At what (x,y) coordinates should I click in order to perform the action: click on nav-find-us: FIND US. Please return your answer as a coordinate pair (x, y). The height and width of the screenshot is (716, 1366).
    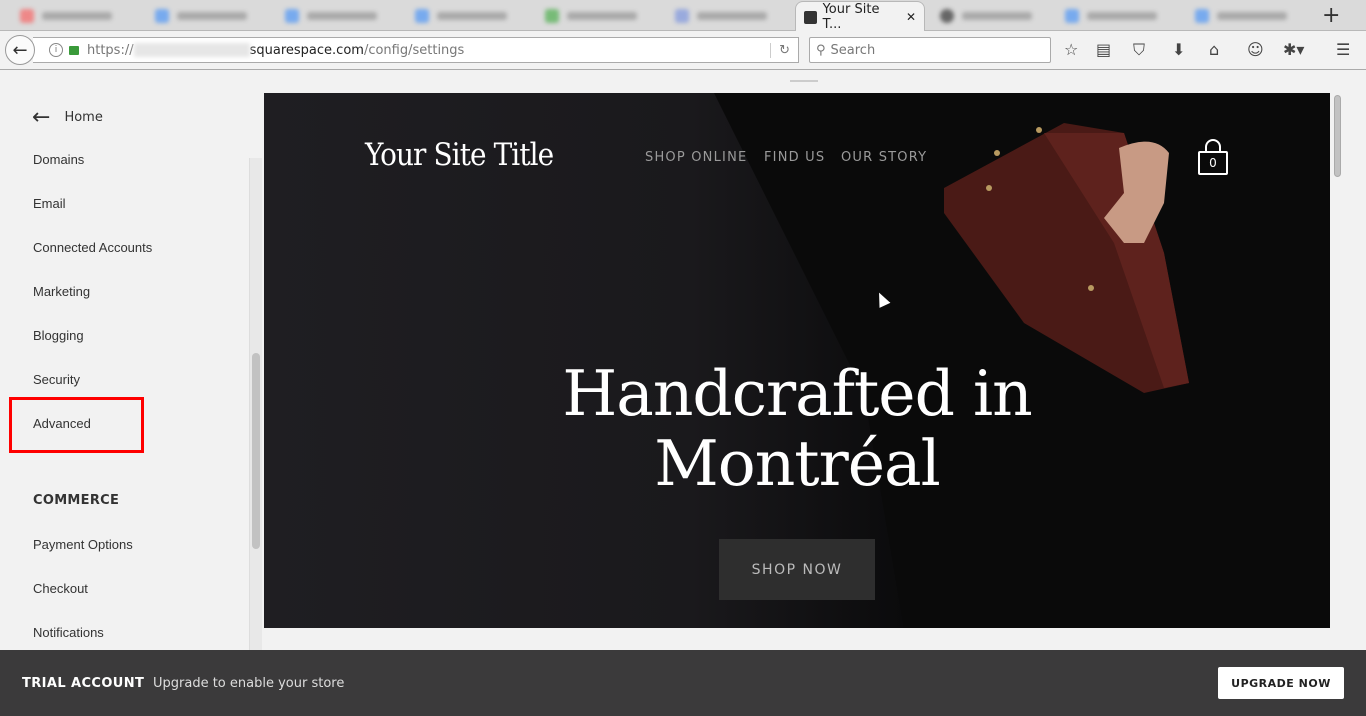
    Looking at the image, I should click on (794, 157).